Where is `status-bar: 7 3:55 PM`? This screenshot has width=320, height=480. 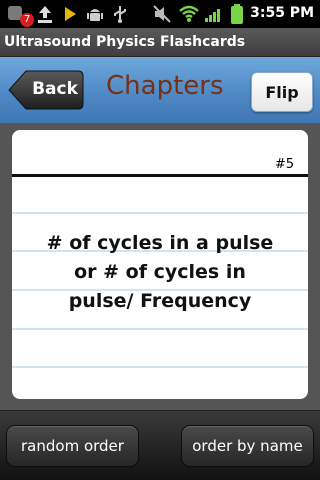
status-bar: 7 3:55 PM is located at coordinates (160, 14).